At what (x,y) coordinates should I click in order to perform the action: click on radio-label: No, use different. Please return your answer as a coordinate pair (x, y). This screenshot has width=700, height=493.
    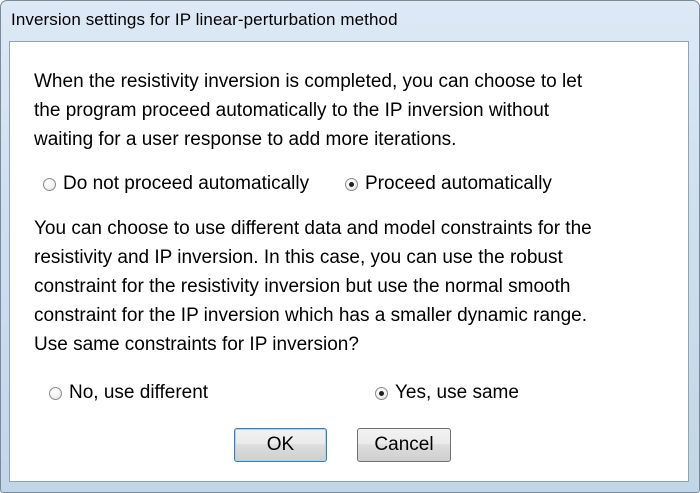
    Looking at the image, I should click on (139, 392).